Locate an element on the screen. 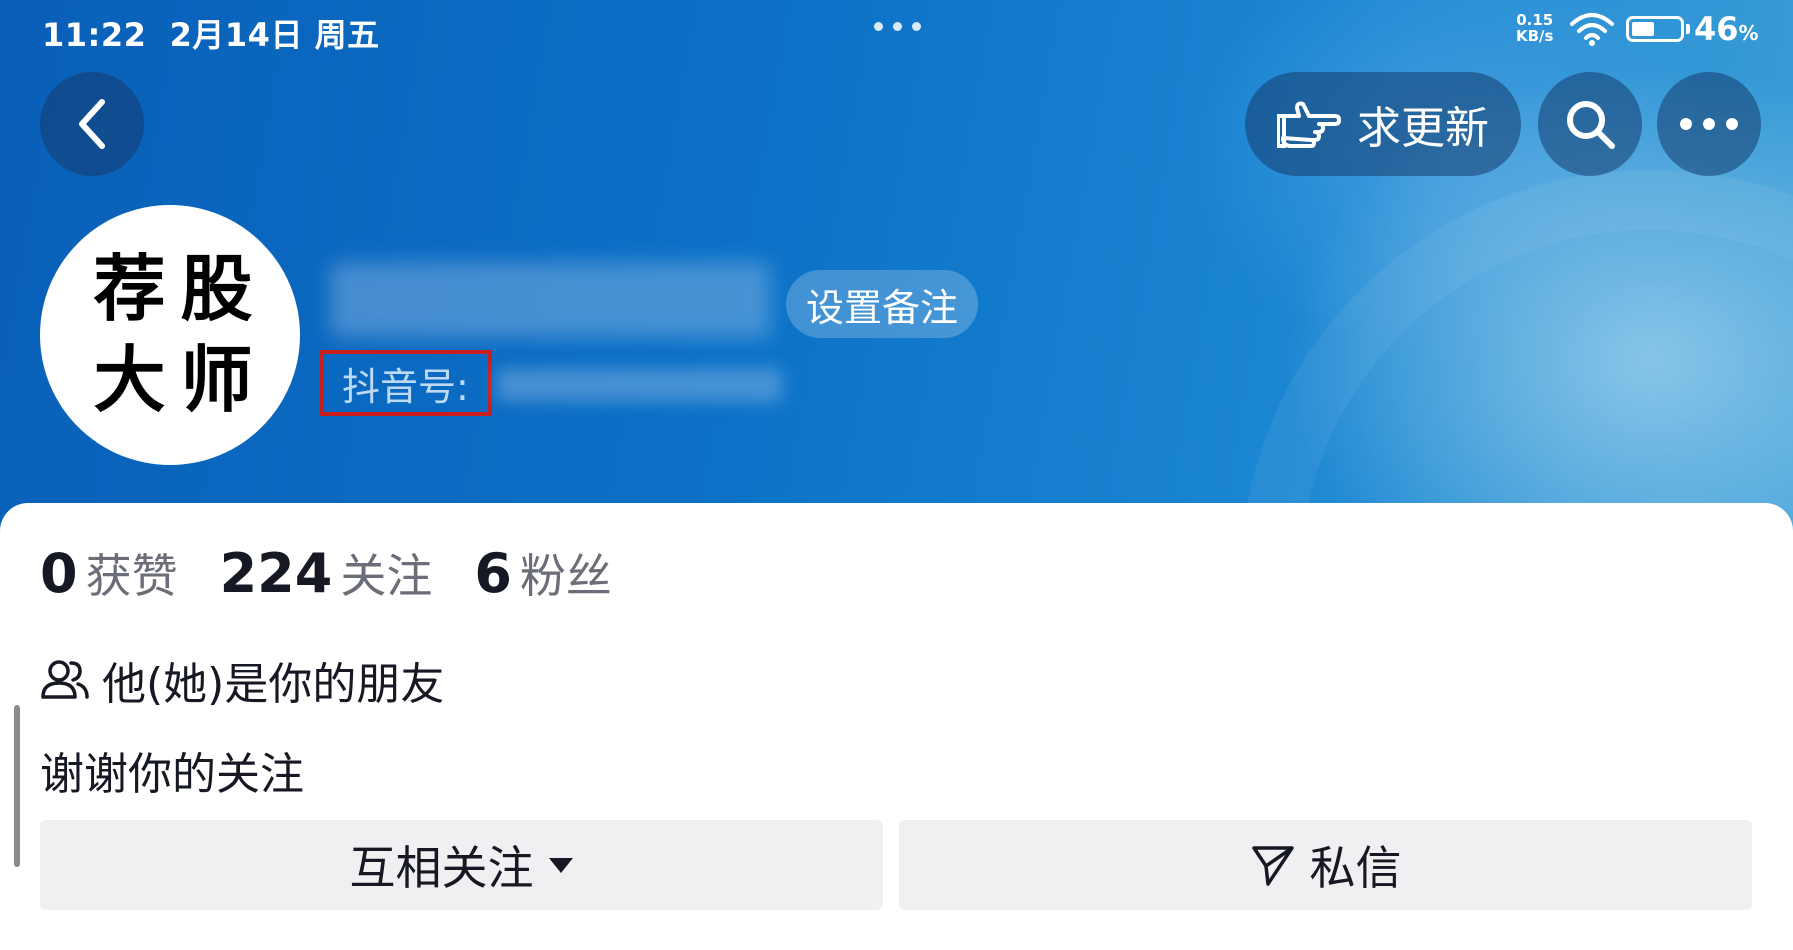  more-icon is located at coordinates (1709, 124).